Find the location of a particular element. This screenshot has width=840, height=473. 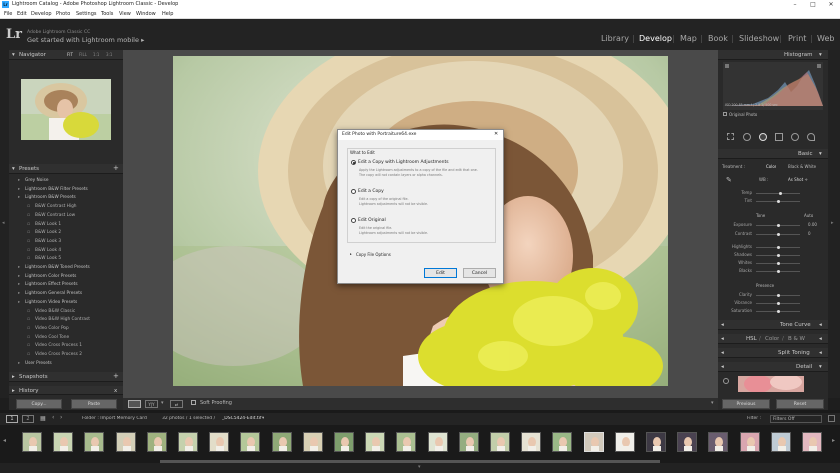

bw-tab: B & W is located at coordinates (796, 339).